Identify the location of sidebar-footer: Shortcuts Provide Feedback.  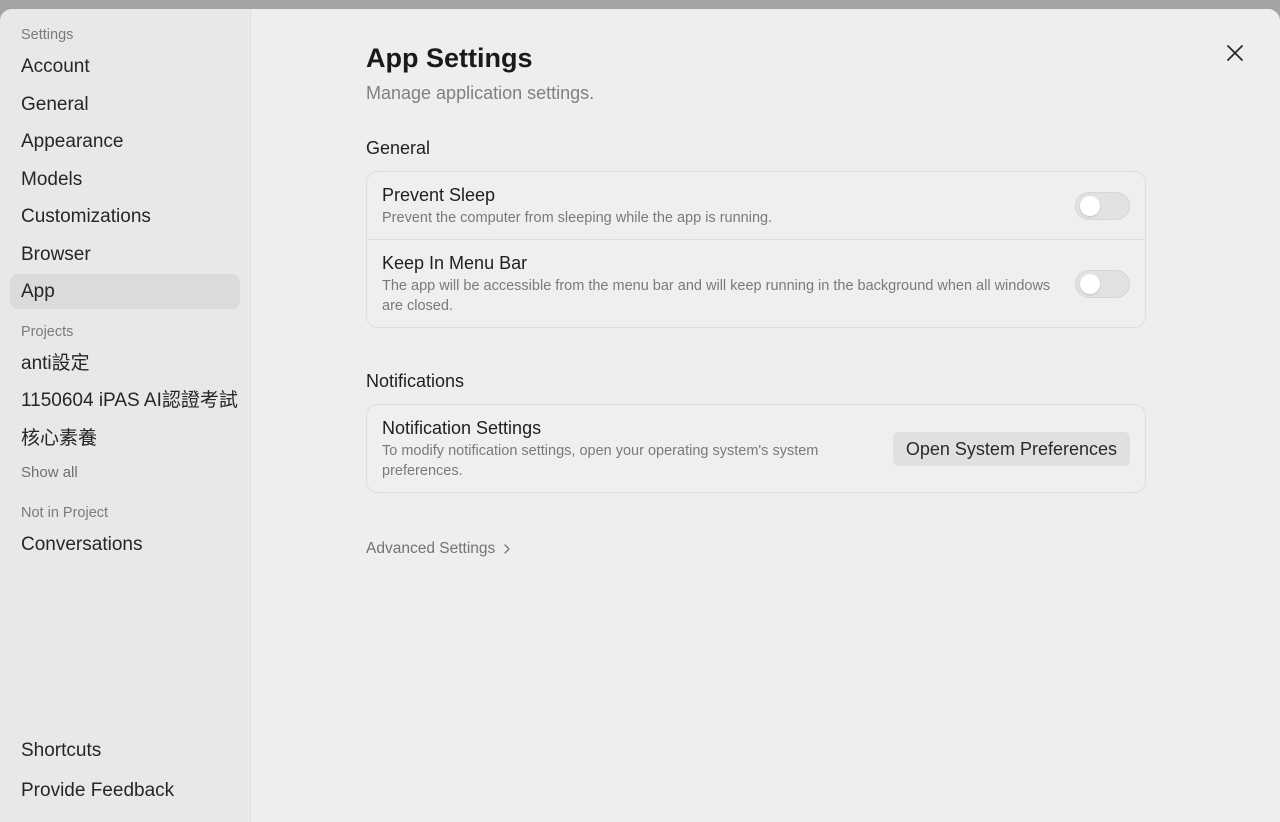
(125, 772).